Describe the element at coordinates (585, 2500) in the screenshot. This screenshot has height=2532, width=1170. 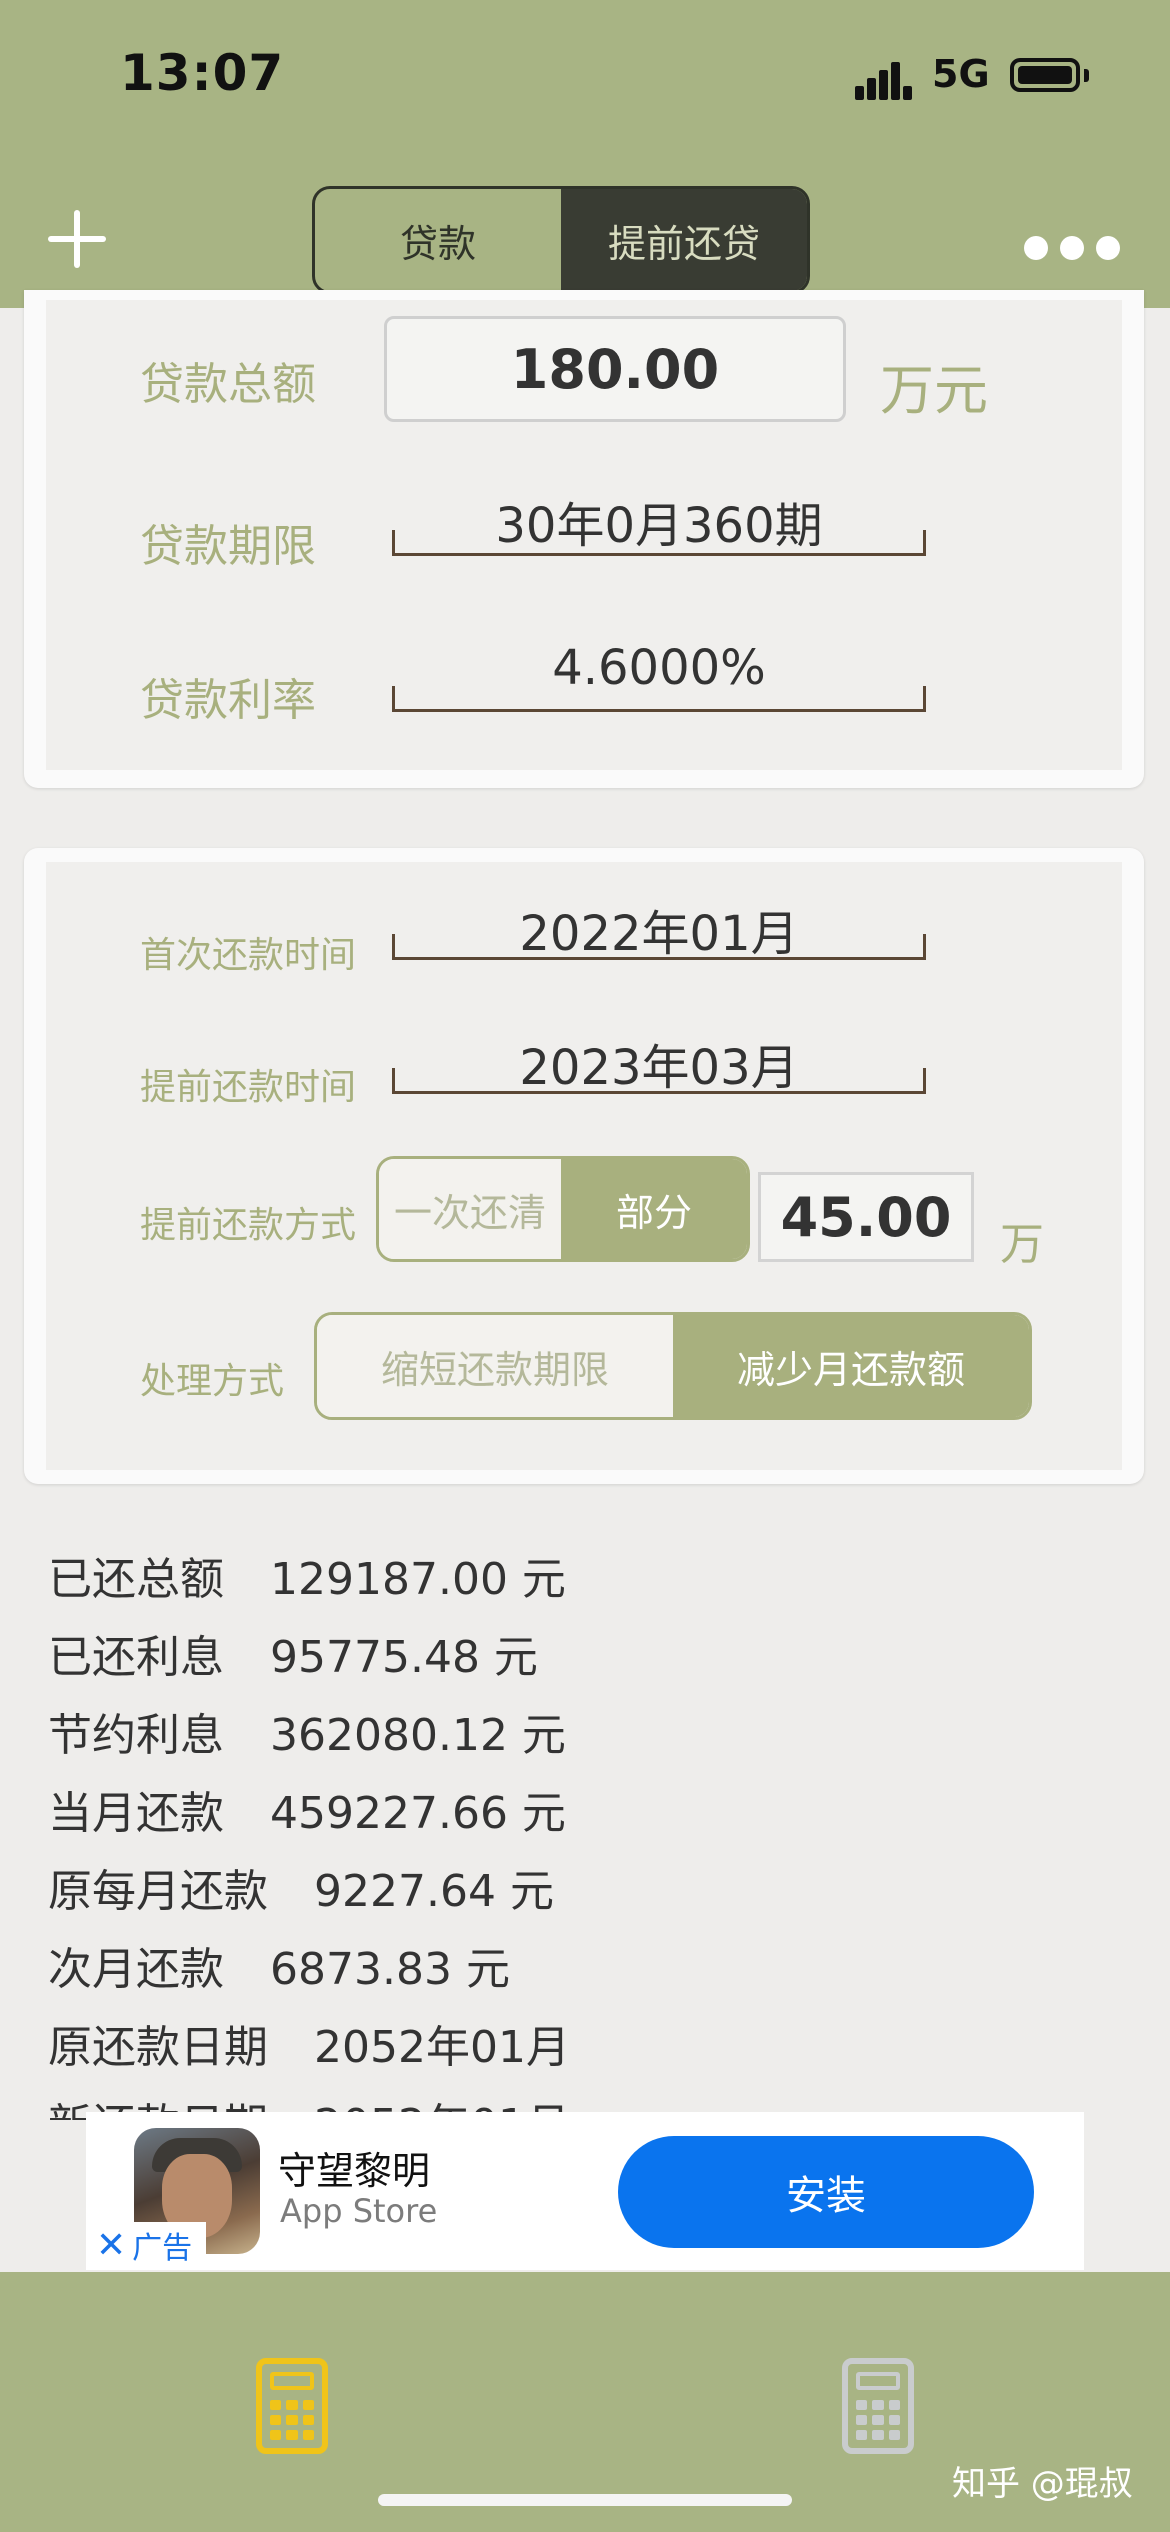
I see `home-indicator` at that location.